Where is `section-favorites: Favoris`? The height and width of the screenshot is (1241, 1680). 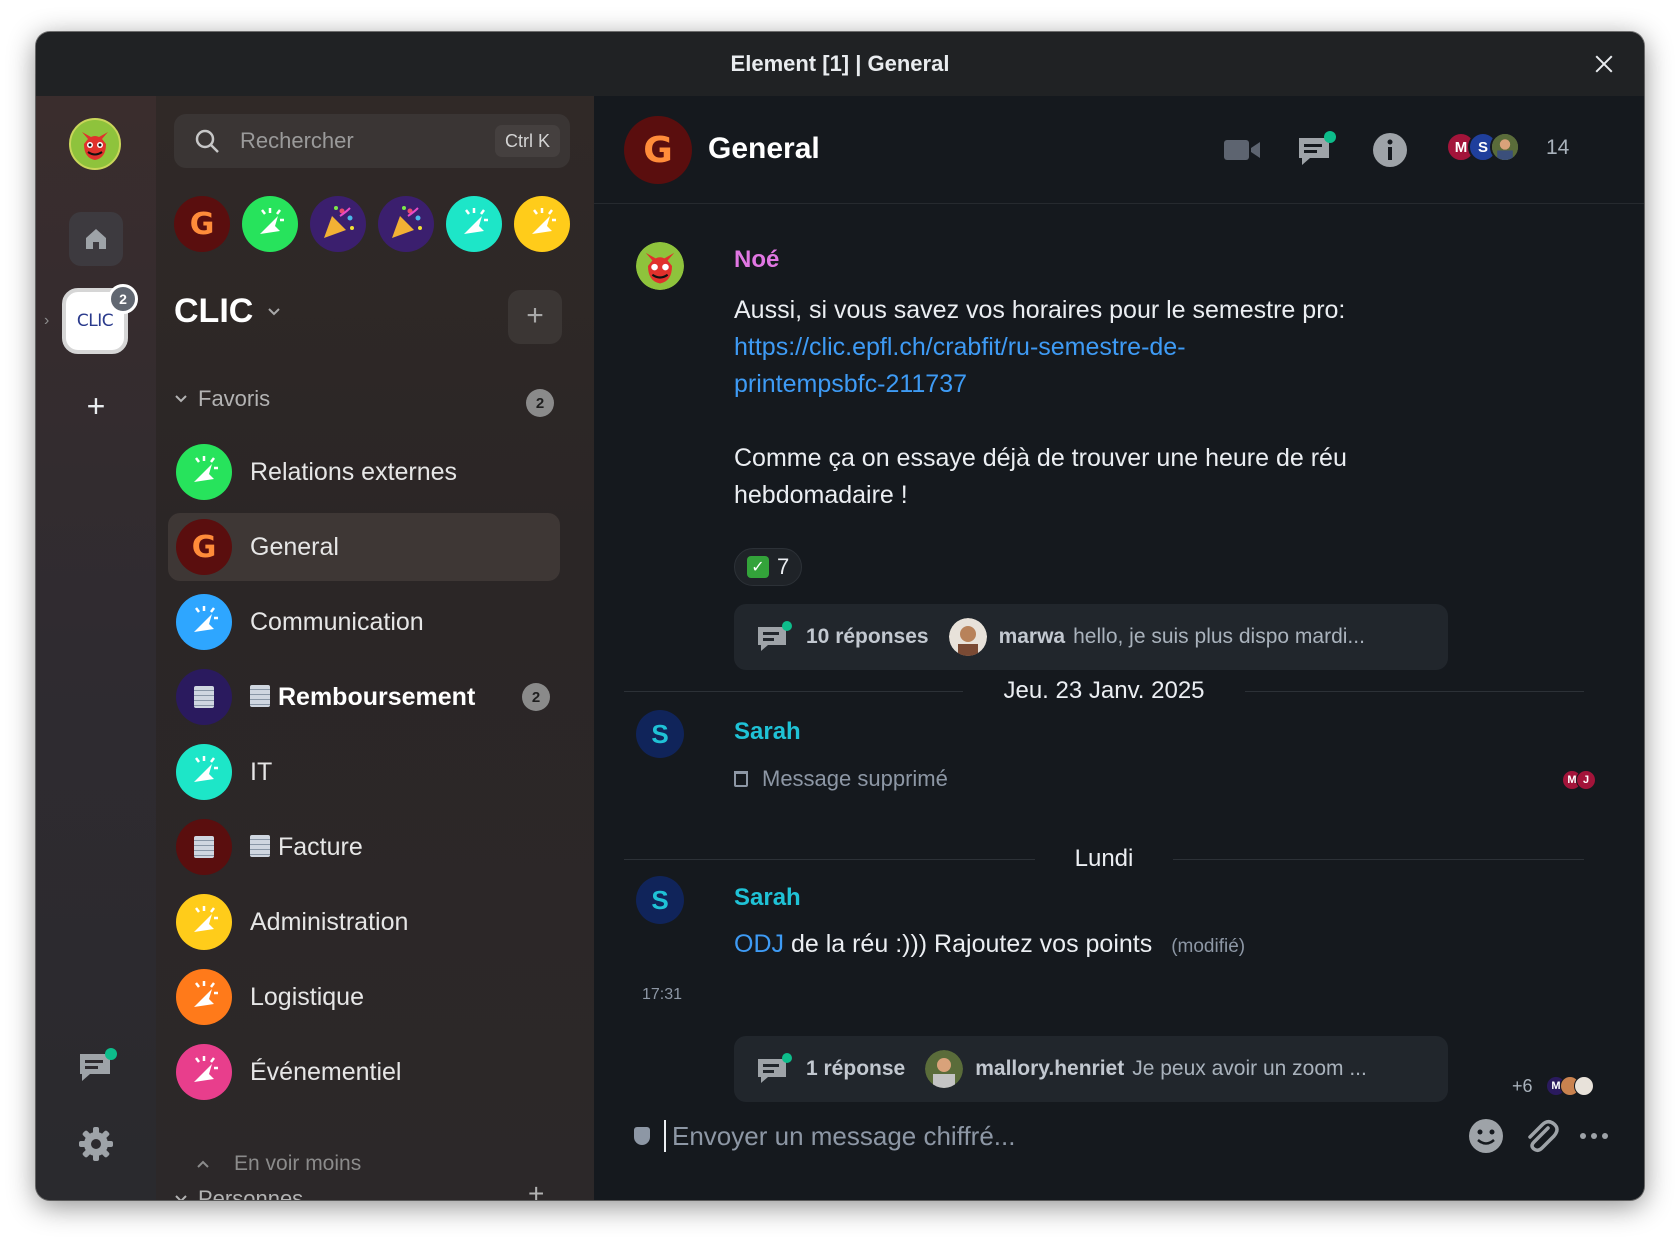
section-favorites: Favoris is located at coordinates (222, 399).